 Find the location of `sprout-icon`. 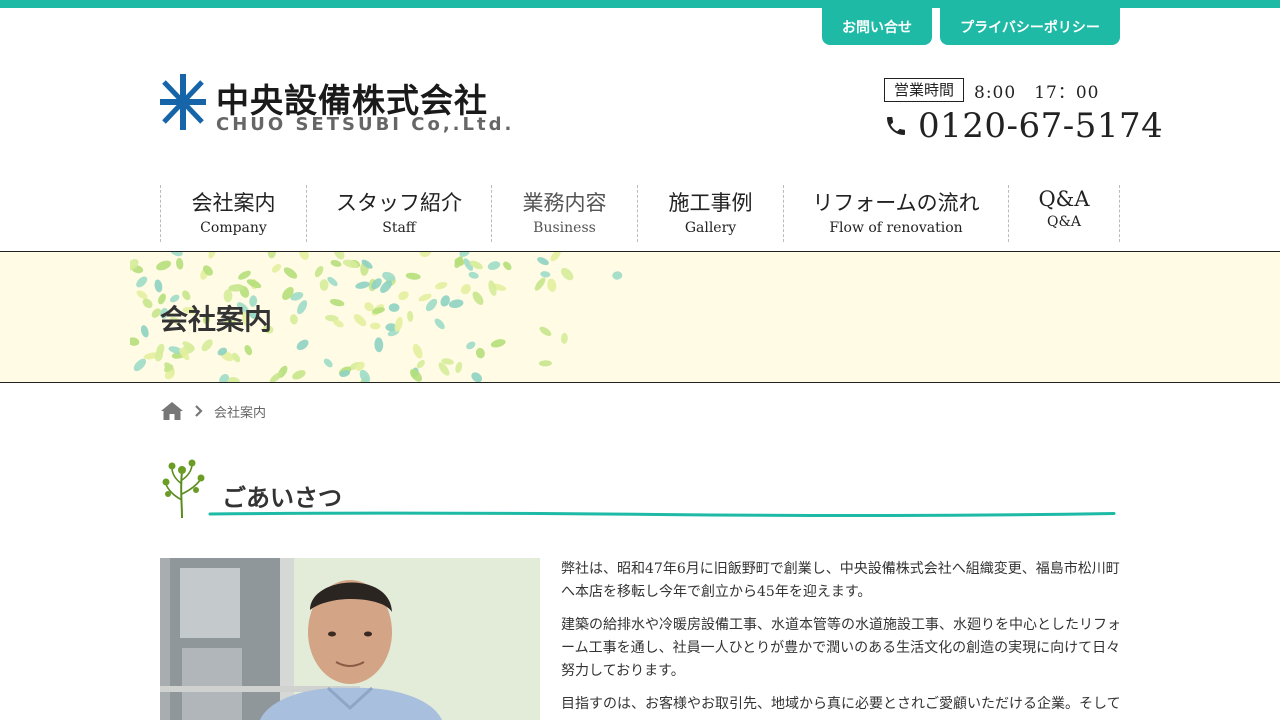

sprout-icon is located at coordinates (183, 489).